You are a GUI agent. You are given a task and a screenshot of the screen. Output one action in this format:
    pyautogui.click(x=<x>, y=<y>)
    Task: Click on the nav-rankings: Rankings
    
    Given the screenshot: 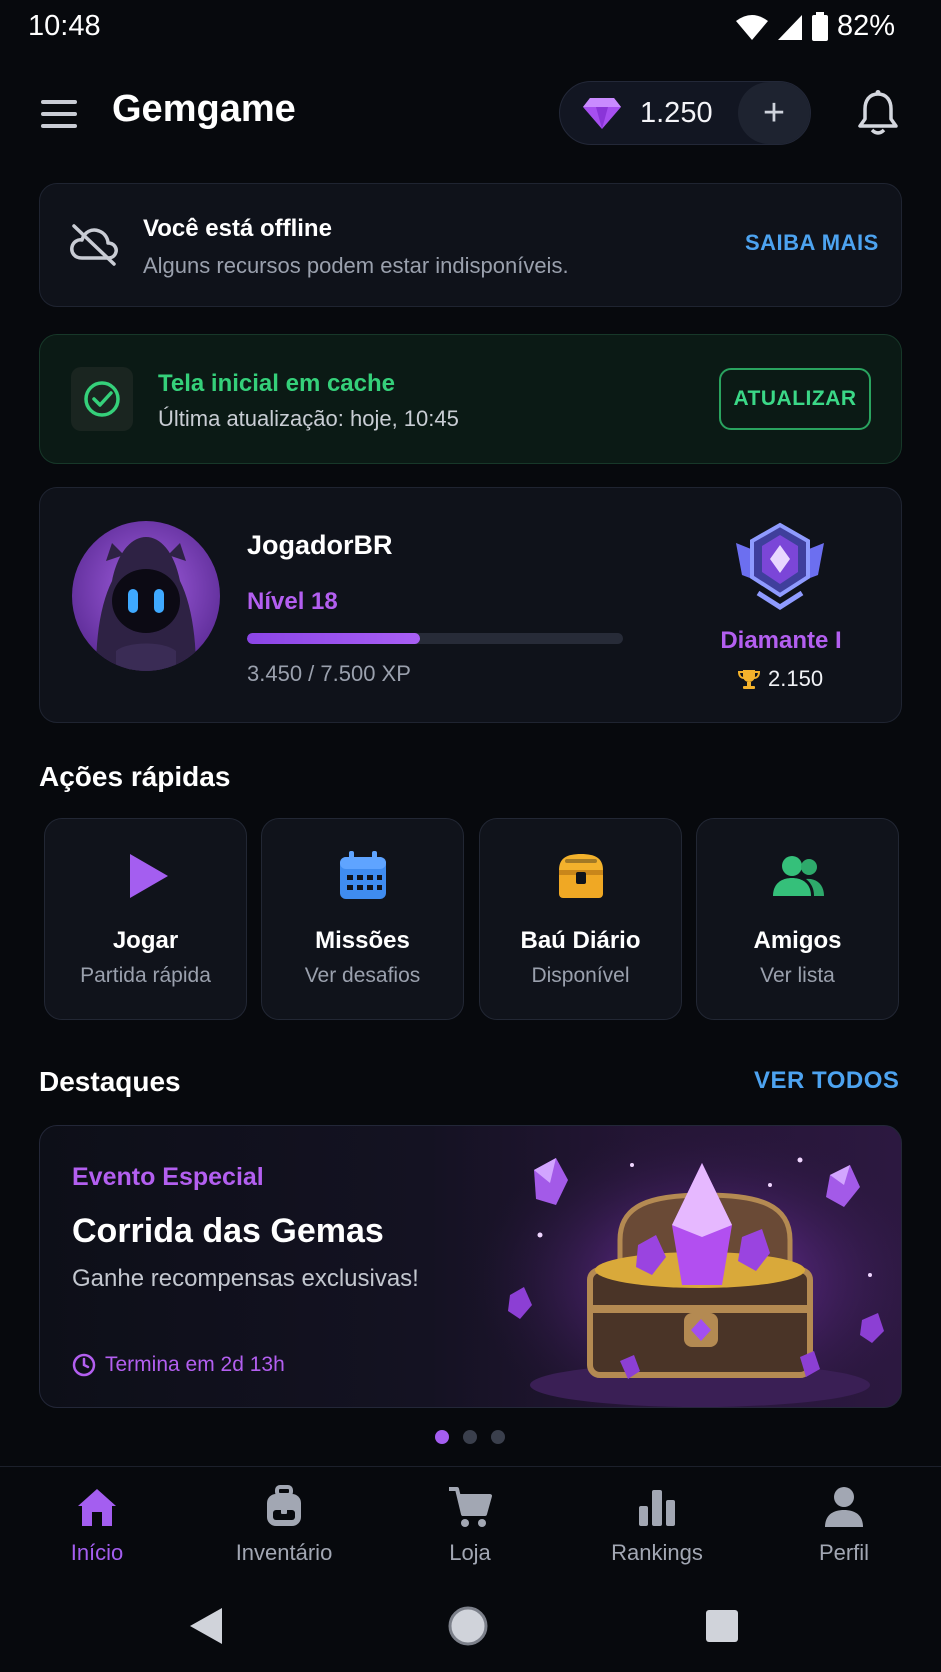 What is the action you would take?
    pyautogui.click(x=657, y=1525)
    